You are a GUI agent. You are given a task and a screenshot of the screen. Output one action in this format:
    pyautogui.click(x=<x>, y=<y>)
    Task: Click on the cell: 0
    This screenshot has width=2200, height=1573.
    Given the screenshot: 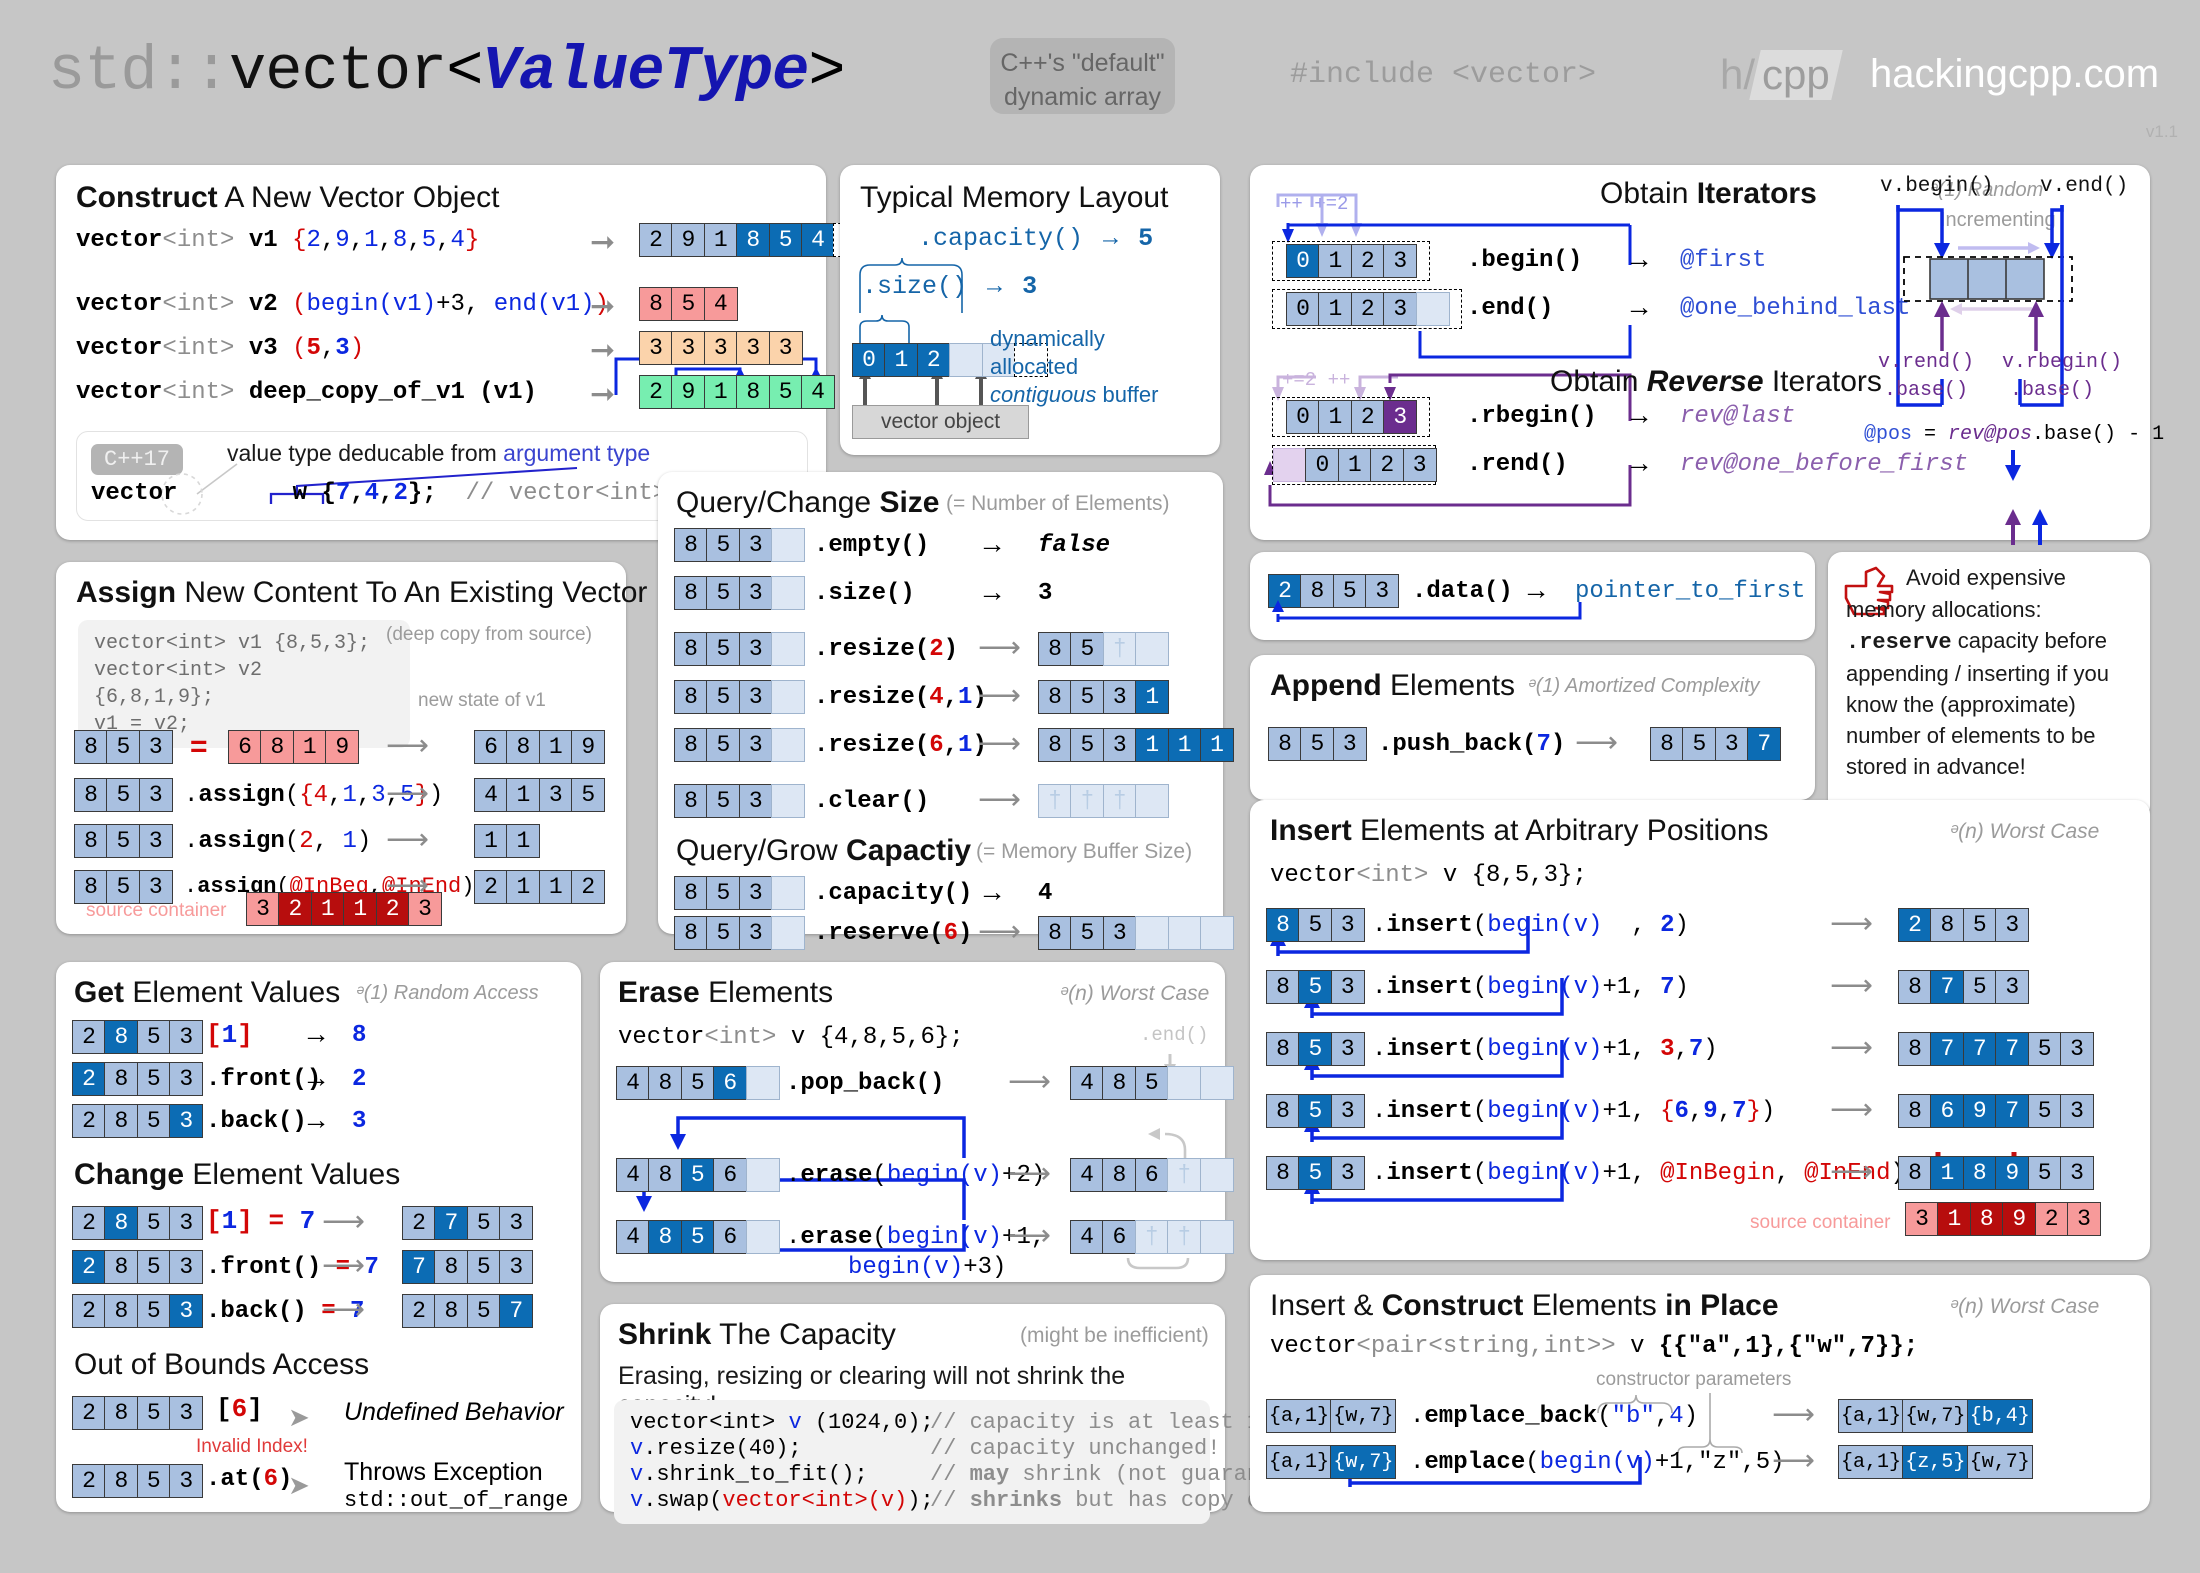 What is the action you would take?
    pyautogui.click(x=1303, y=261)
    